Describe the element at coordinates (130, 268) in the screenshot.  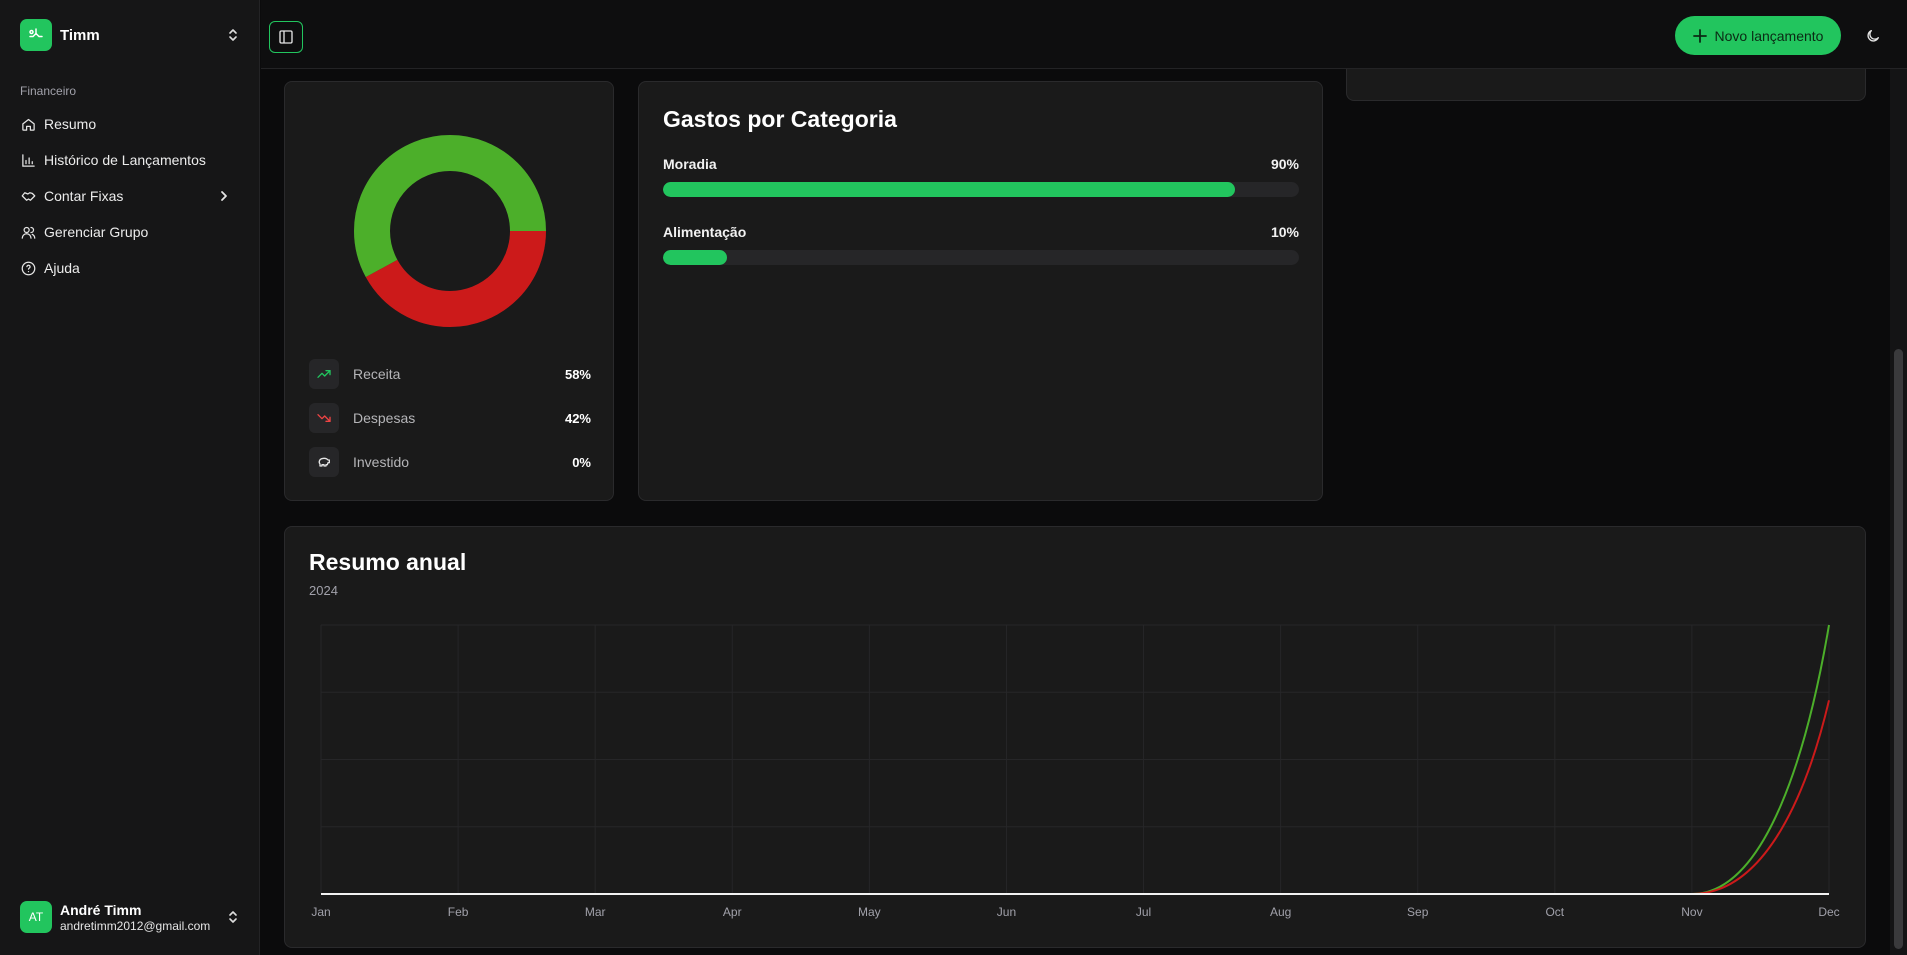
I see `sidebar-item-ajuda: Ajuda` at that location.